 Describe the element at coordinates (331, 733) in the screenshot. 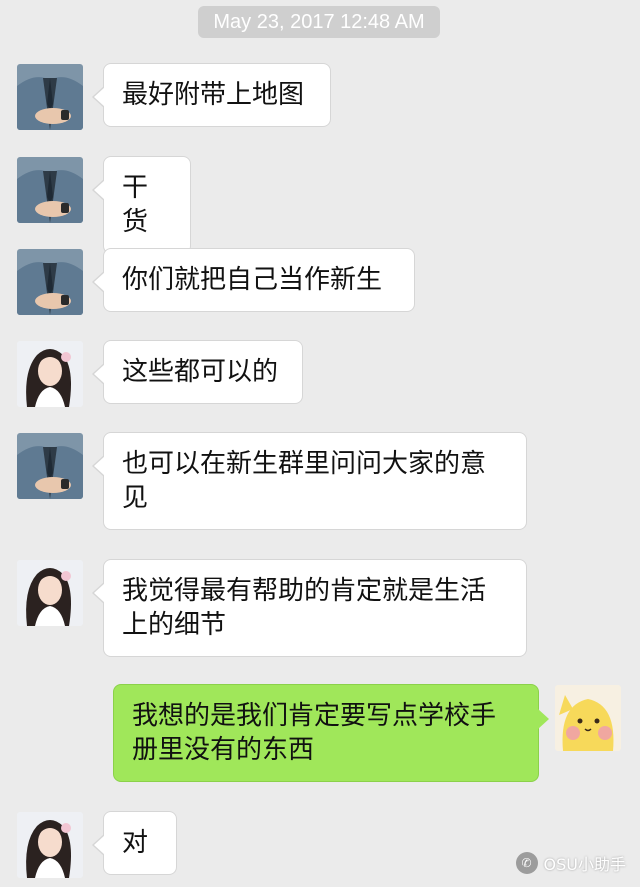

I see `message-bubble-7-outgoing: 我想的是我们肯定要写点学校手册里没有的东西` at that location.